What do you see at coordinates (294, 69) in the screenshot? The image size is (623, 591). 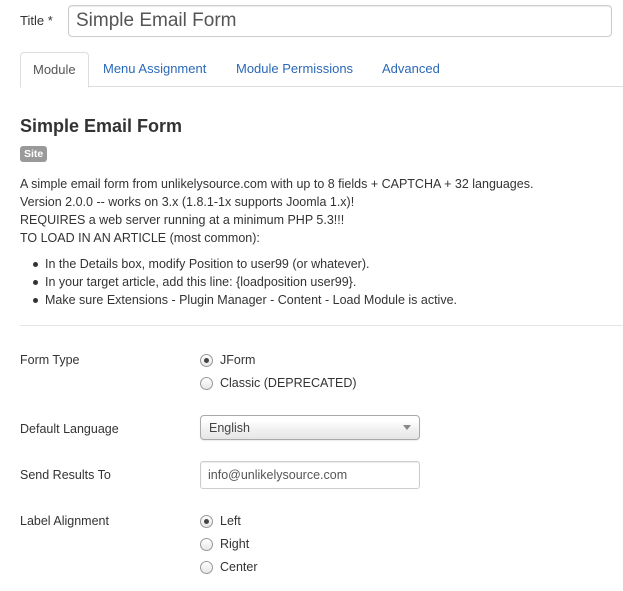 I see `tab-module-permissions: Module Permissions` at bounding box center [294, 69].